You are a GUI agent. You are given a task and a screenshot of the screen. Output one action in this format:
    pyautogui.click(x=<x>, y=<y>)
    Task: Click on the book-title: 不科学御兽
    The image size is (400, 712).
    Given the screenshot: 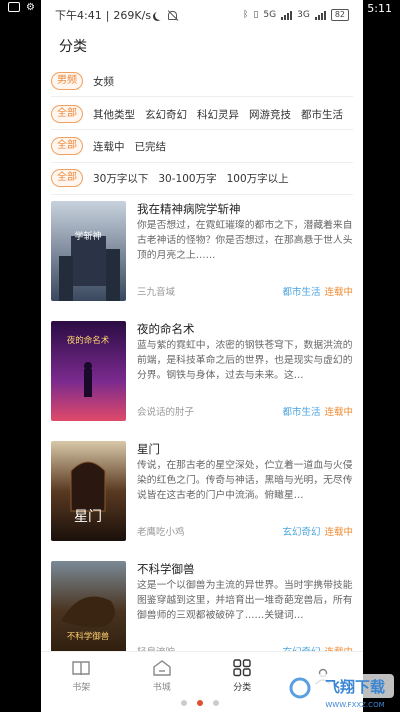 What is the action you would take?
    pyautogui.click(x=166, y=569)
    